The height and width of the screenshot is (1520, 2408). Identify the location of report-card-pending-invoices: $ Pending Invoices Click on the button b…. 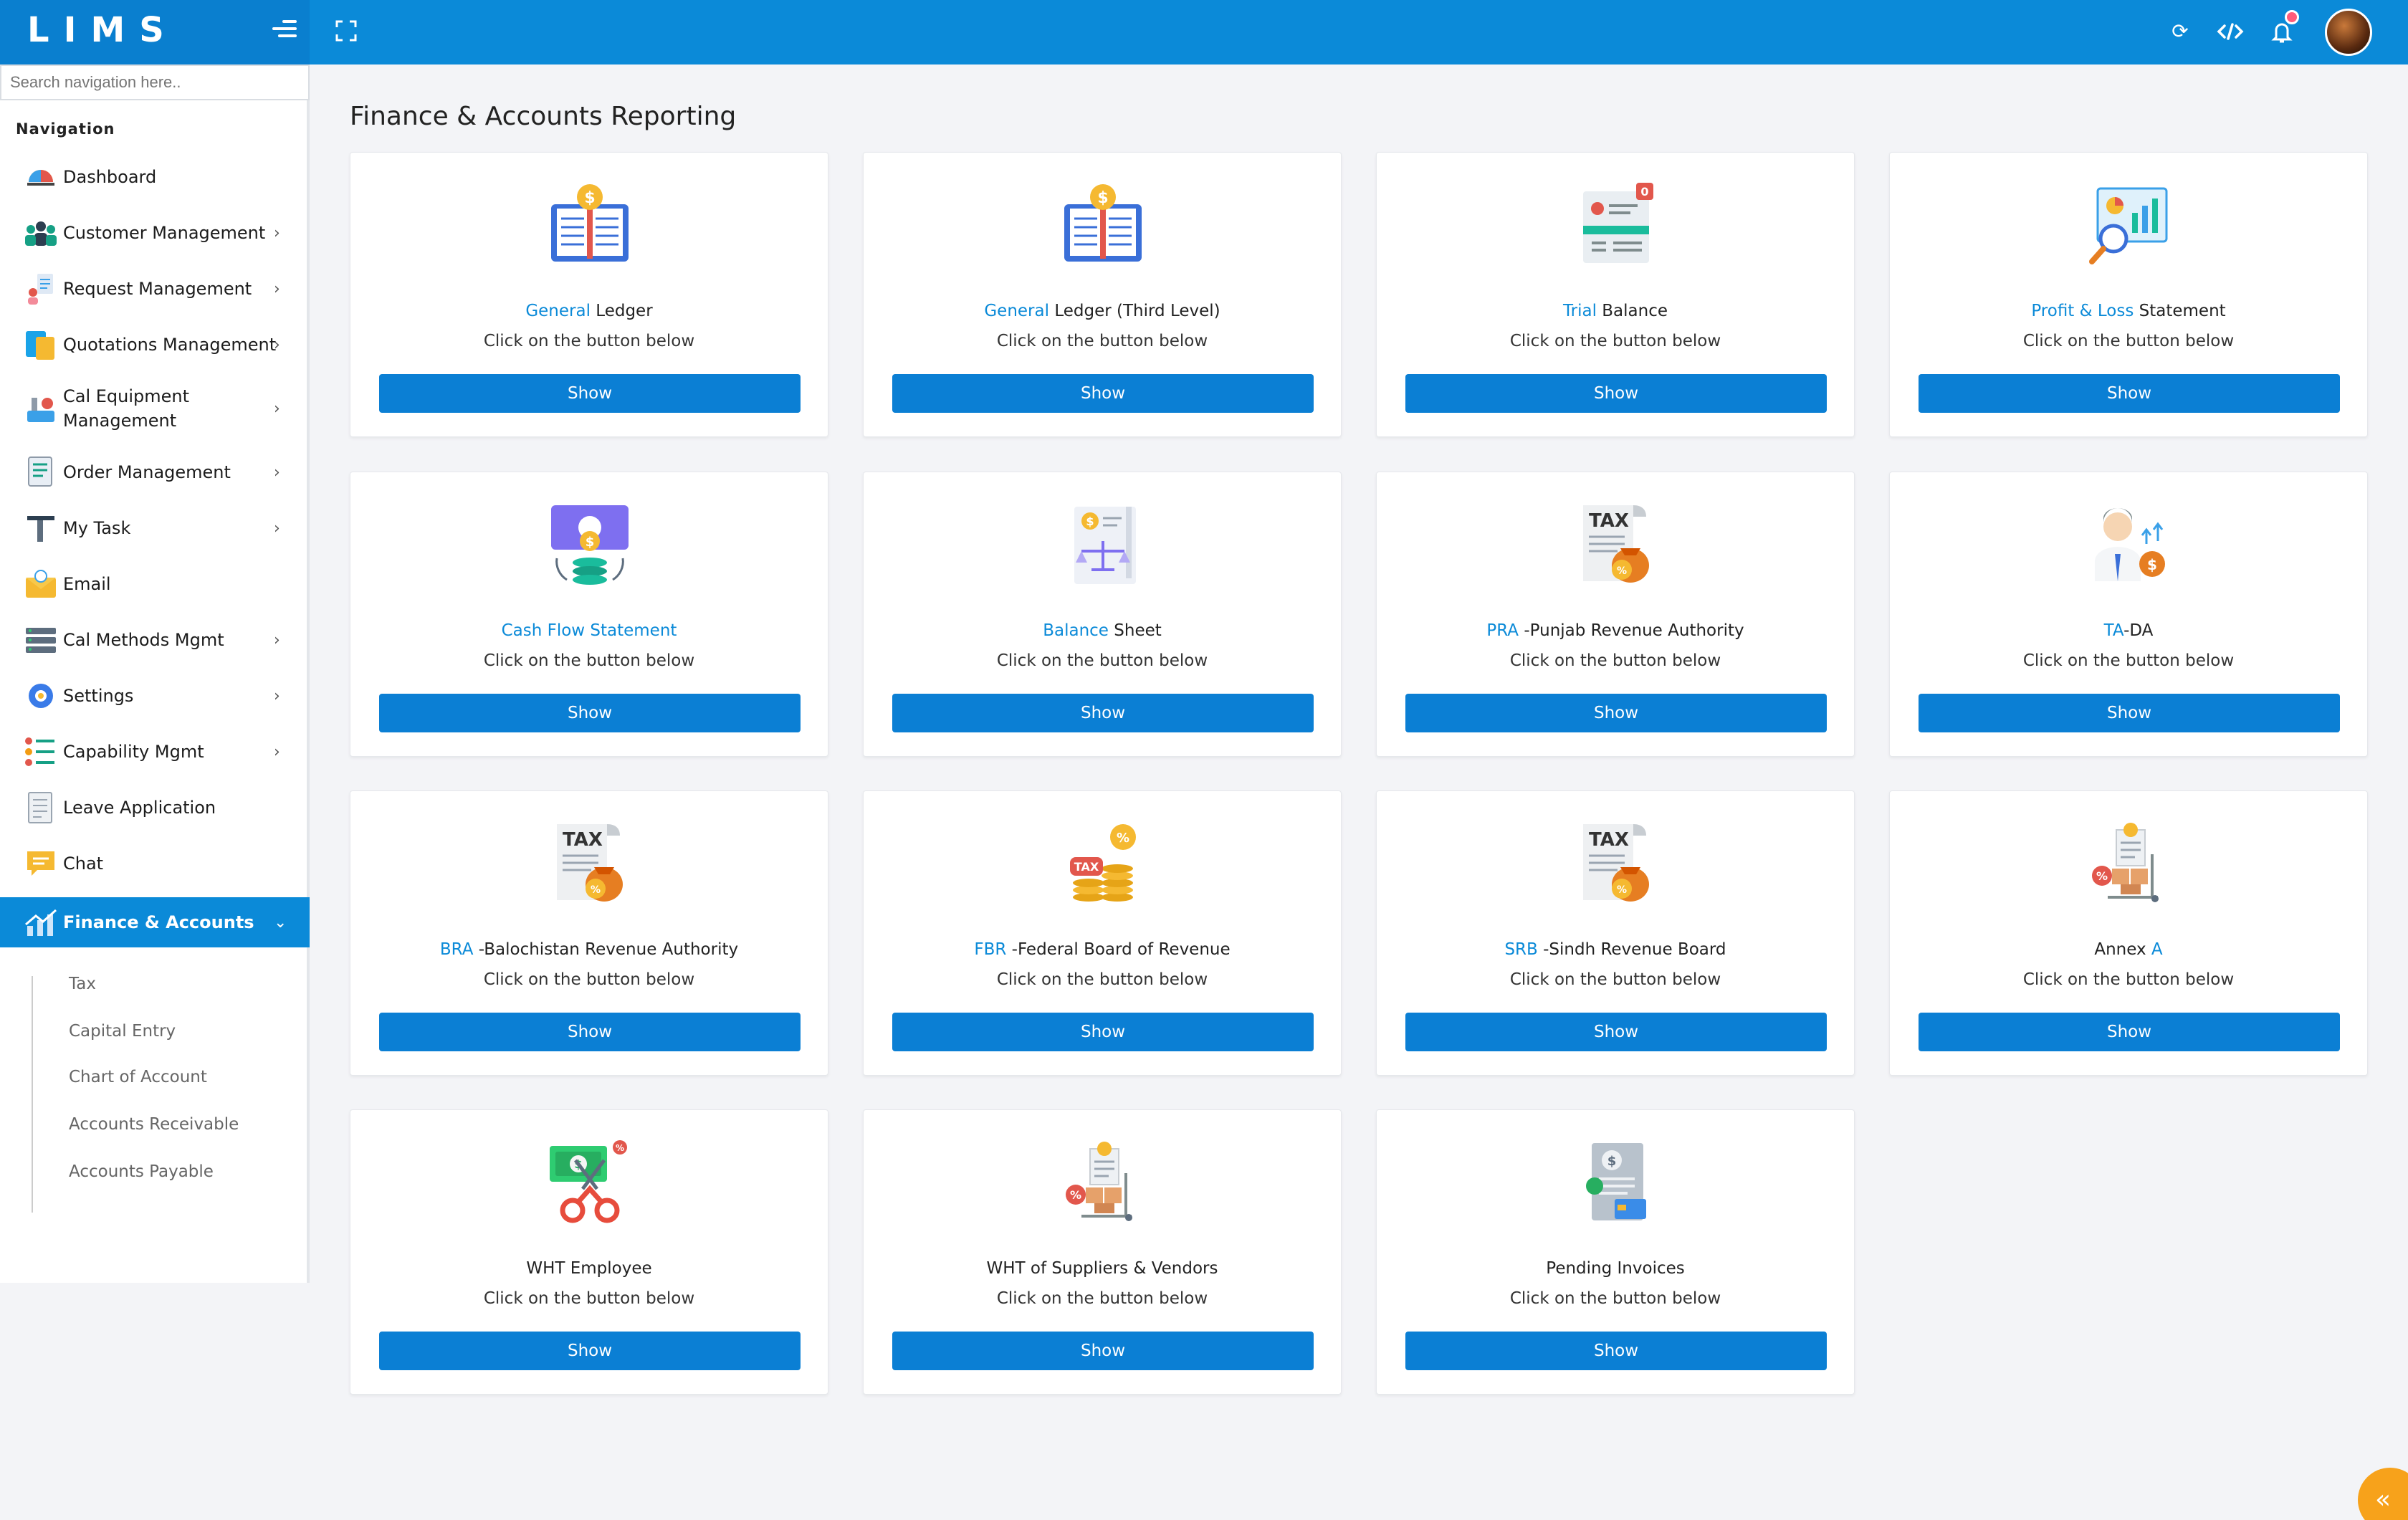
(1615, 1252).